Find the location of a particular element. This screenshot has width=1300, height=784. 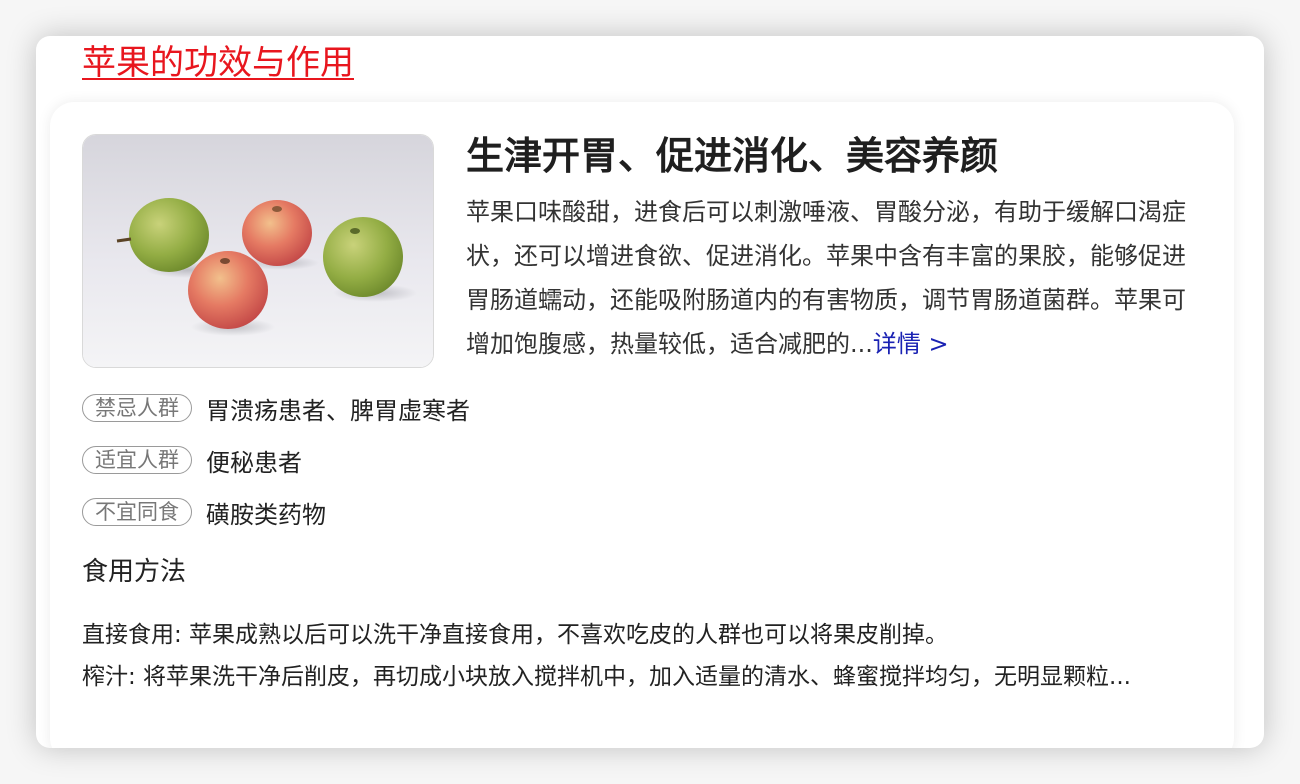

tag-row-suitable: 适宜人群 便秘患者 is located at coordinates (192, 460).